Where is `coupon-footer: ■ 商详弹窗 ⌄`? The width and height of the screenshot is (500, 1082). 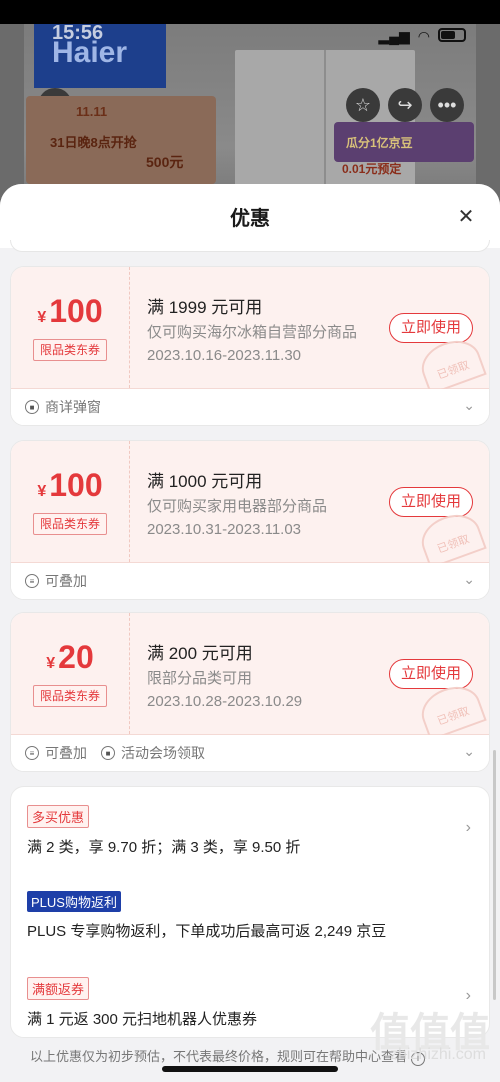
coupon-footer: ■ 商详弹窗 ⌄ is located at coordinates (250, 407).